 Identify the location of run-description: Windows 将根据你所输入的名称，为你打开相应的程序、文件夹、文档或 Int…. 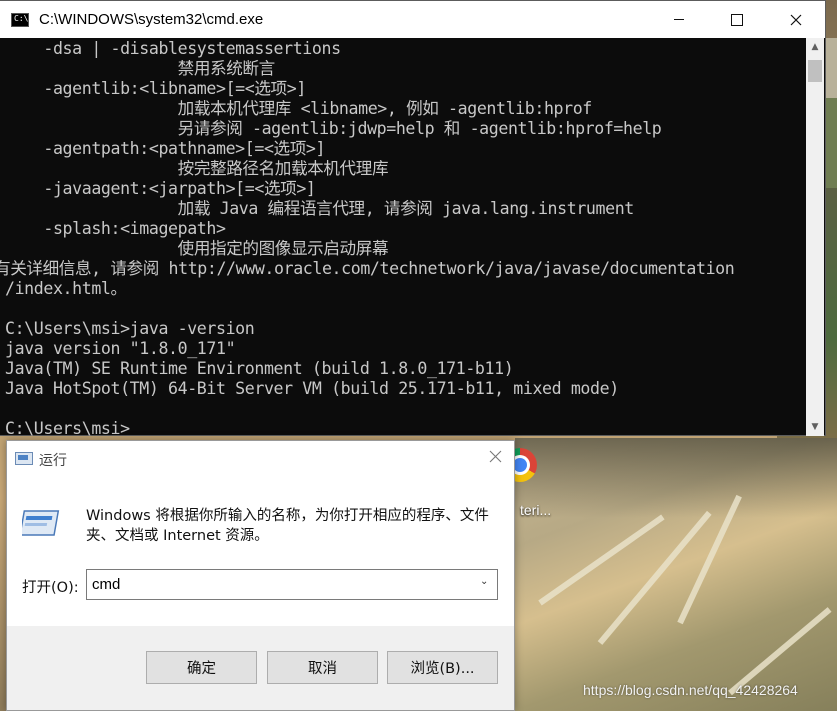
(287, 526).